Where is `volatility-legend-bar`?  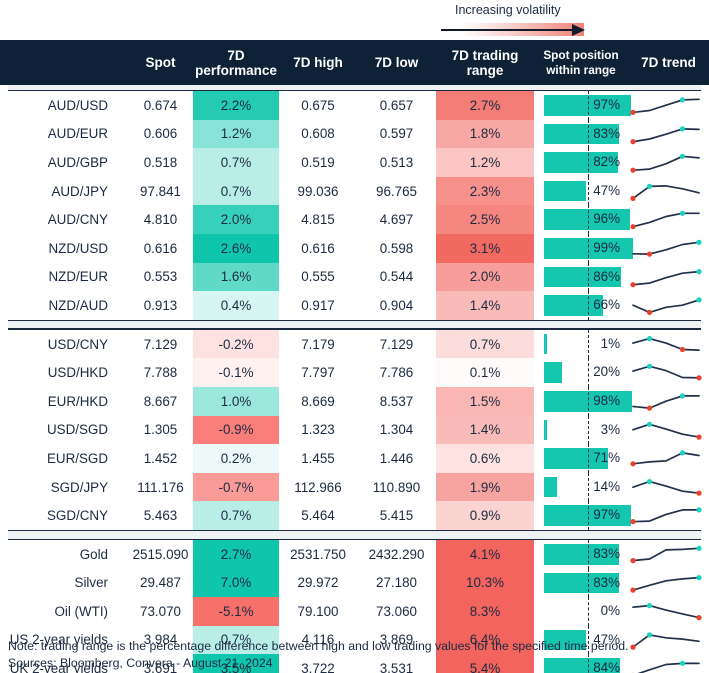 volatility-legend-bar is located at coordinates (536, 29).